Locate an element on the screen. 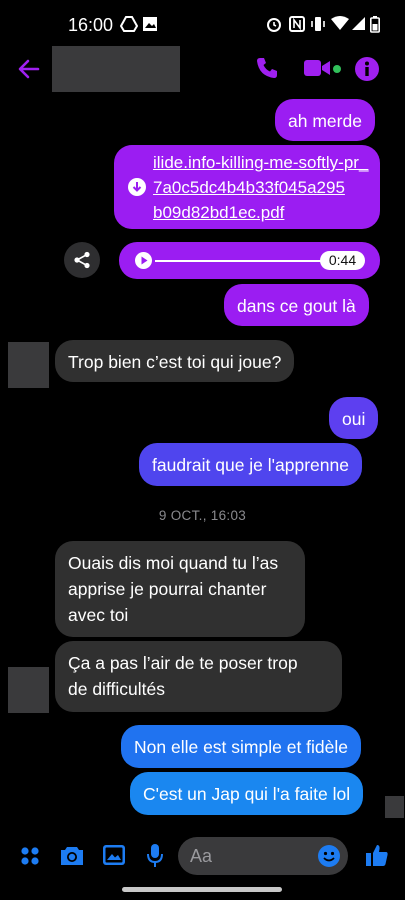  contact-name-redacted is located at coordinates (116, 69).